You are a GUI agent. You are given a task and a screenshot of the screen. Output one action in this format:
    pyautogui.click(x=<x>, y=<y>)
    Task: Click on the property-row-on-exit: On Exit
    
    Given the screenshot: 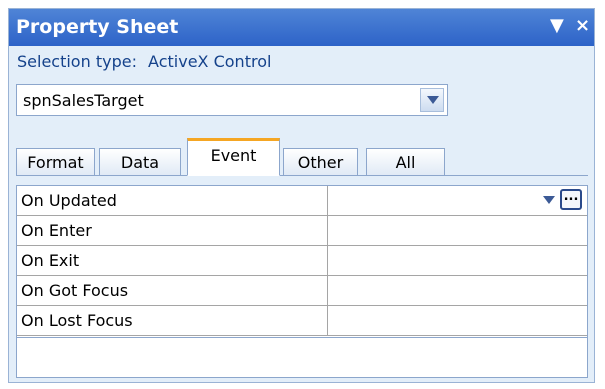 What is the action you would take?
    pyautogui.click(x=302, y=261)
    